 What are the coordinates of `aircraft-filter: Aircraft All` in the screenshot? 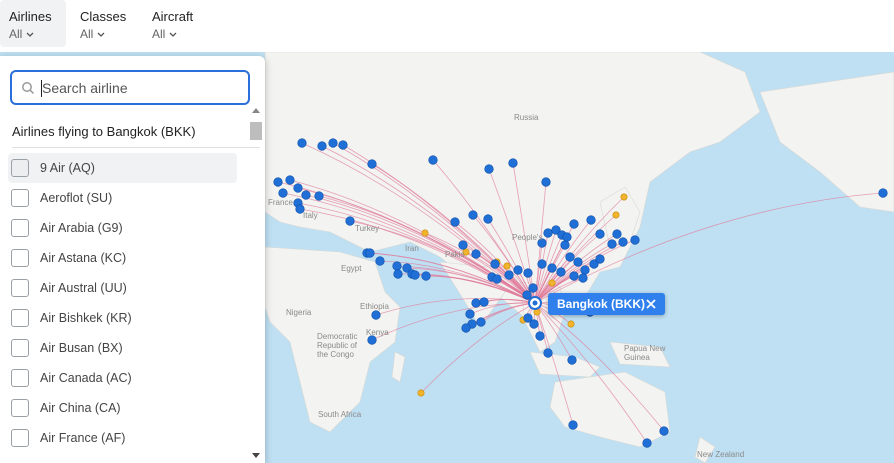 It's located at (176, 23).